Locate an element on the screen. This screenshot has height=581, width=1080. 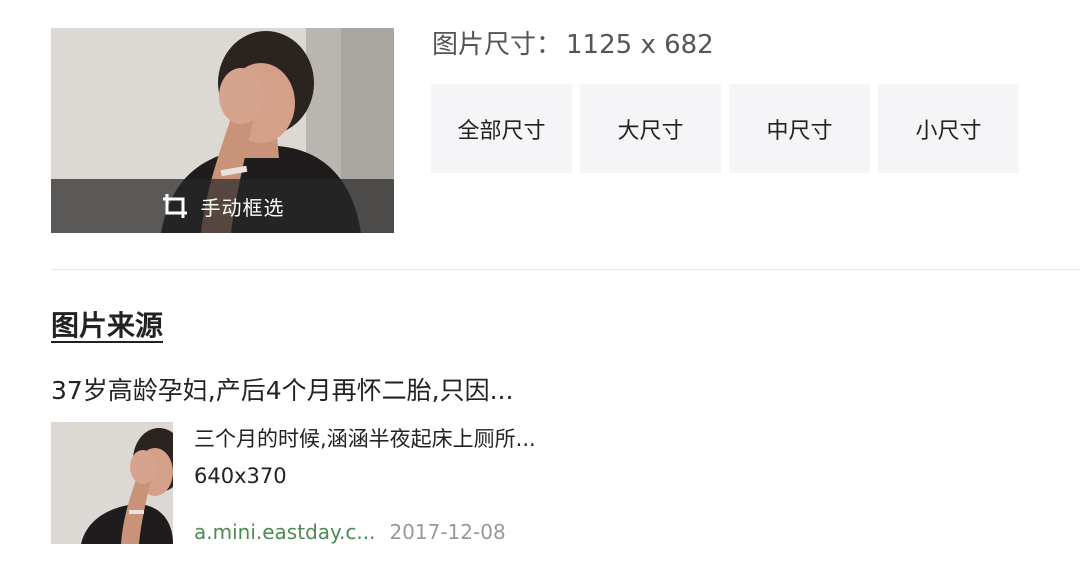
source-meta: a.mini.eastday.c... 2017-12-08 is located at coordinates (350, 532).